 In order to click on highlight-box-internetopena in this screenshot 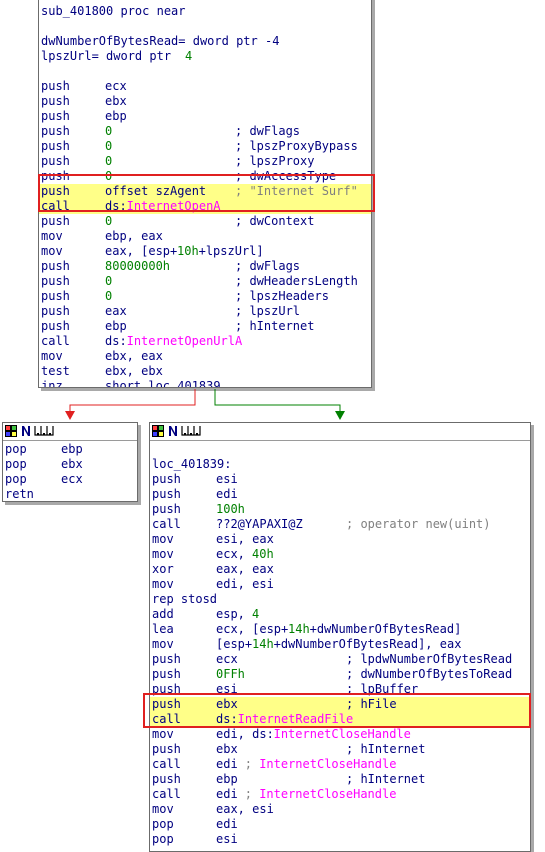, I will do `click(206, 193)`.